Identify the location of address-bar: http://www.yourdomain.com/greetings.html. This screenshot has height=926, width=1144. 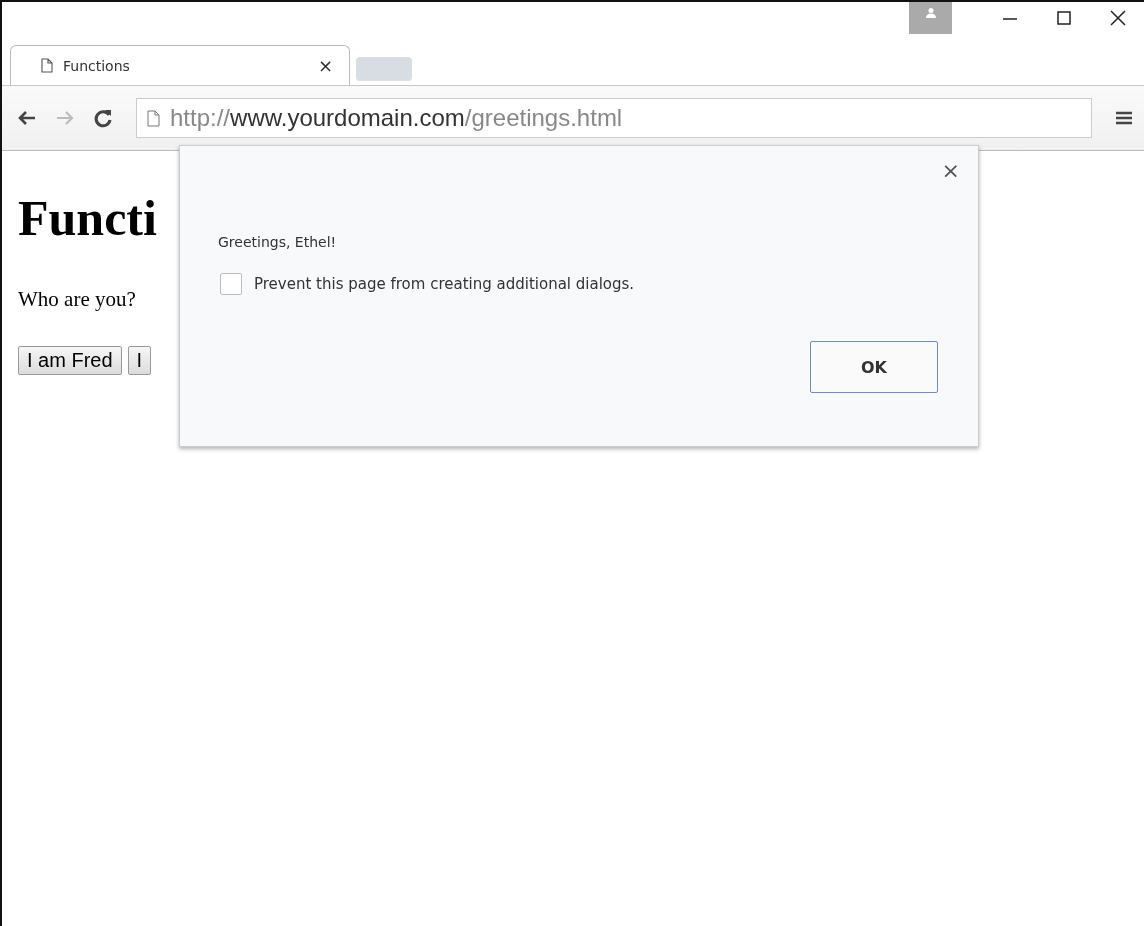
(614, 118).